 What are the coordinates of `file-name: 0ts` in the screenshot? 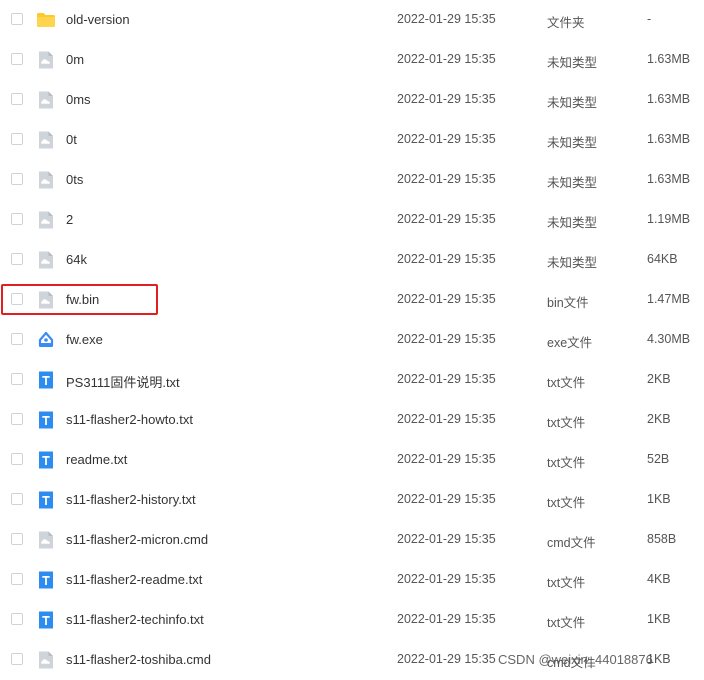 It's located at (74, 179).